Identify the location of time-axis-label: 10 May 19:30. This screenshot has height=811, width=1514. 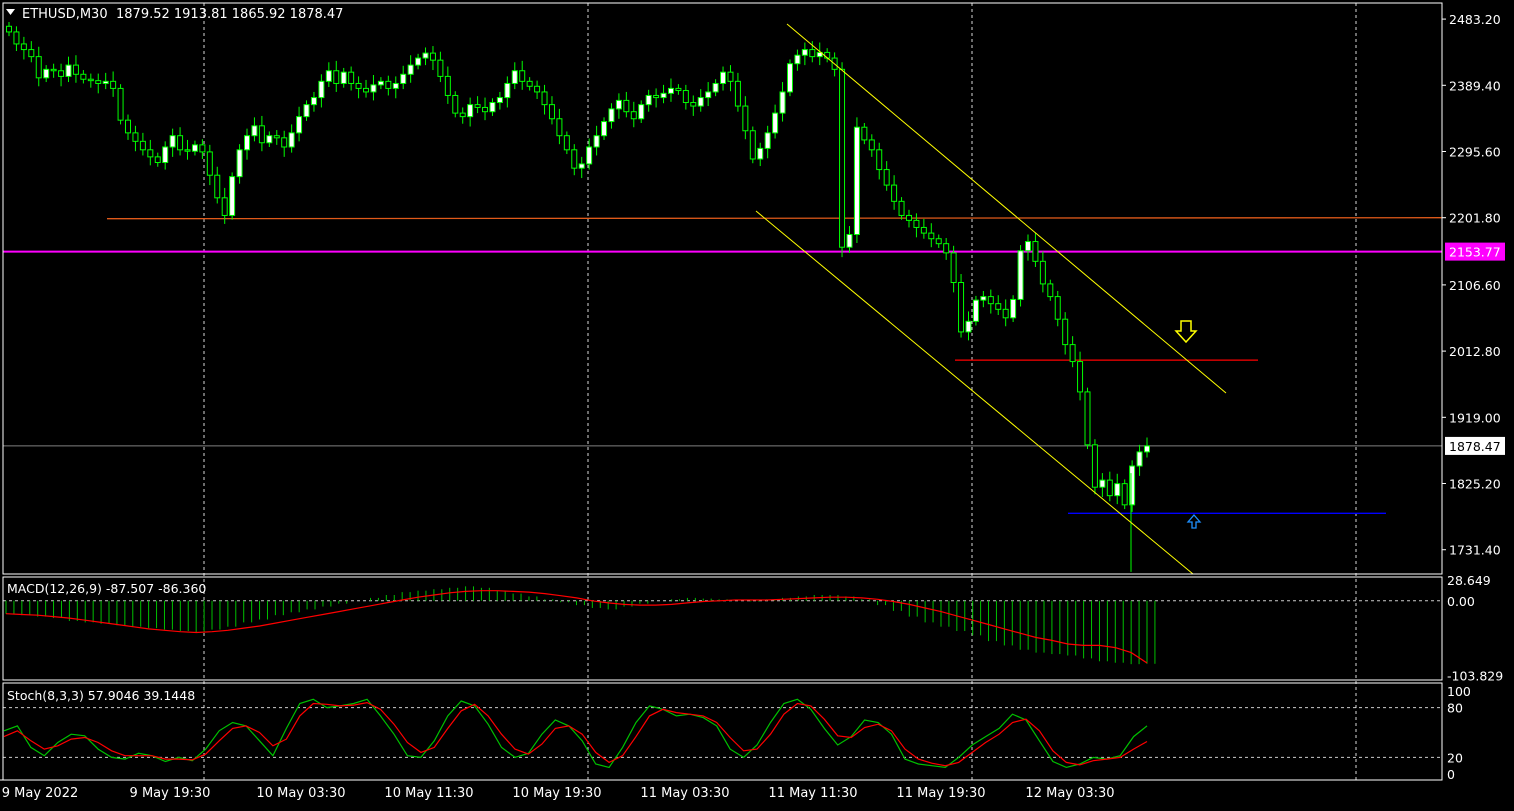
(556, 793).